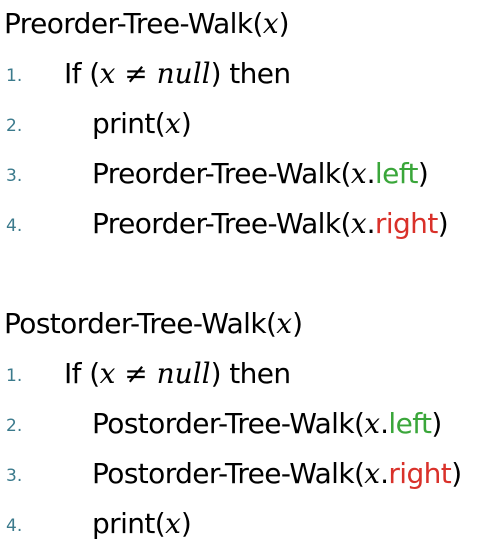 Image resolution: width=496 pixels, height=554 pixels. I want to click on postorder-title-param: x, so click(284, 323).